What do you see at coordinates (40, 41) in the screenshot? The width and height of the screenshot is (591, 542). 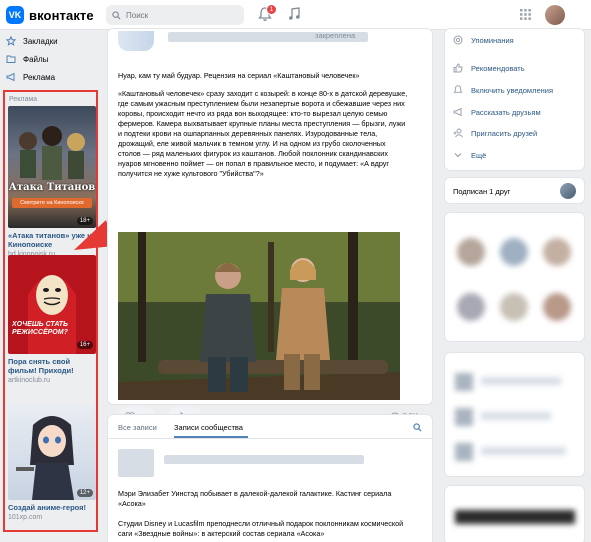 I see `nav-item-label: Закладки` at bounding box center [40, 41].